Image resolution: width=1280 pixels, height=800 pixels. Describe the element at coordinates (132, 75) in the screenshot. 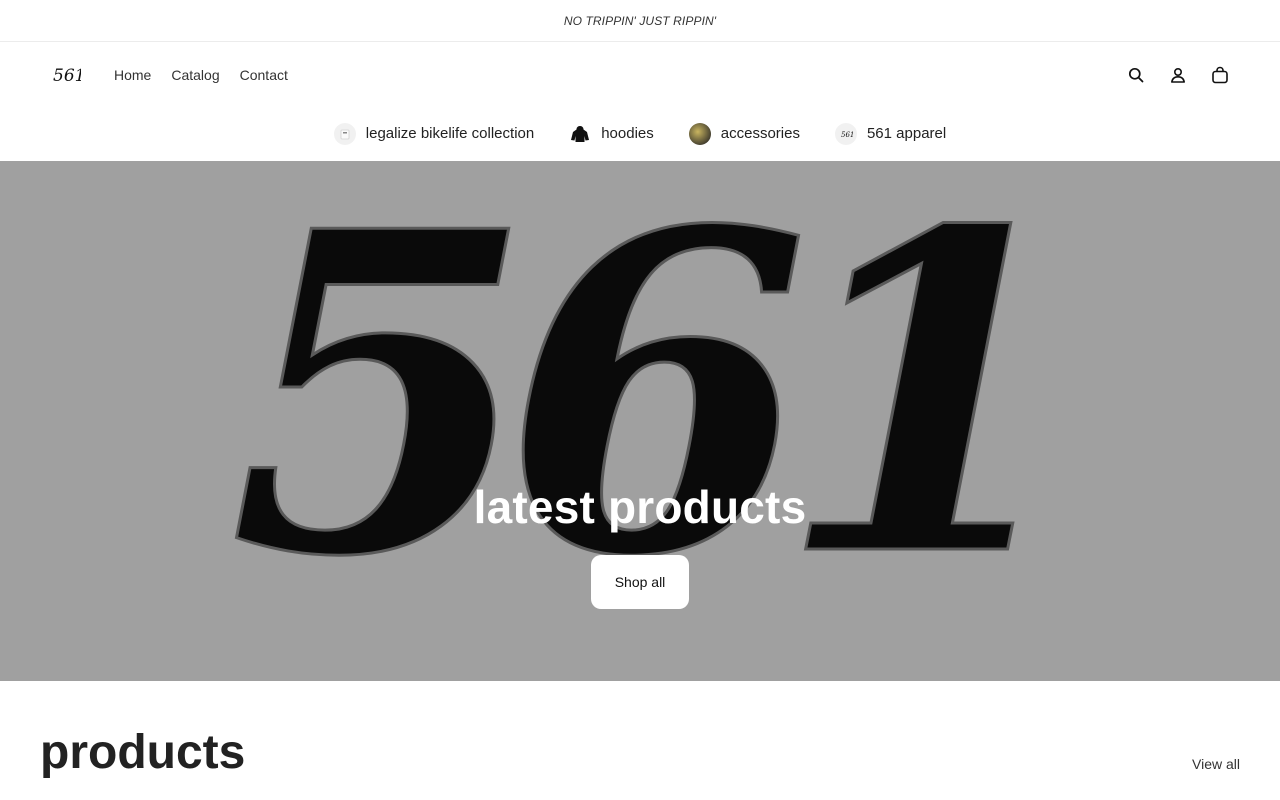

I see `nav-home-link: Home` at that location.